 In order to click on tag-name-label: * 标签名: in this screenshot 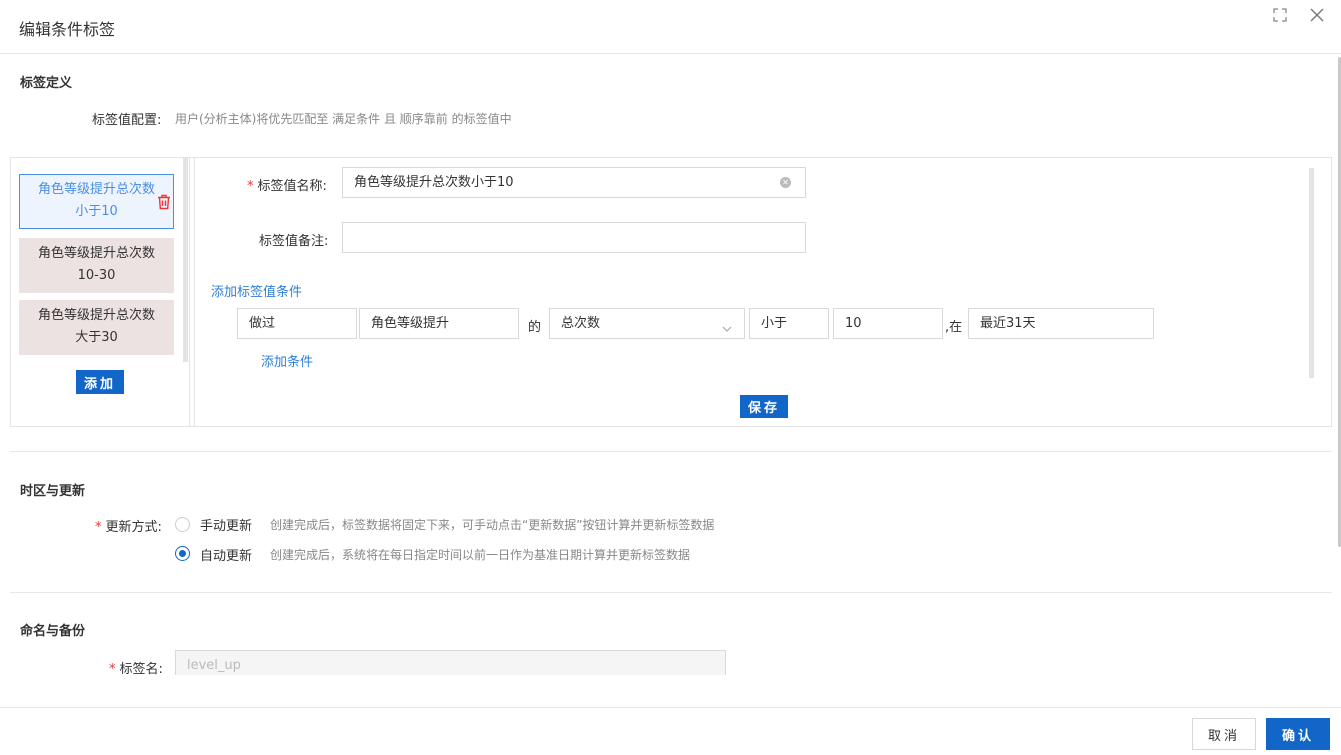, I will do `click(136, 666)`.